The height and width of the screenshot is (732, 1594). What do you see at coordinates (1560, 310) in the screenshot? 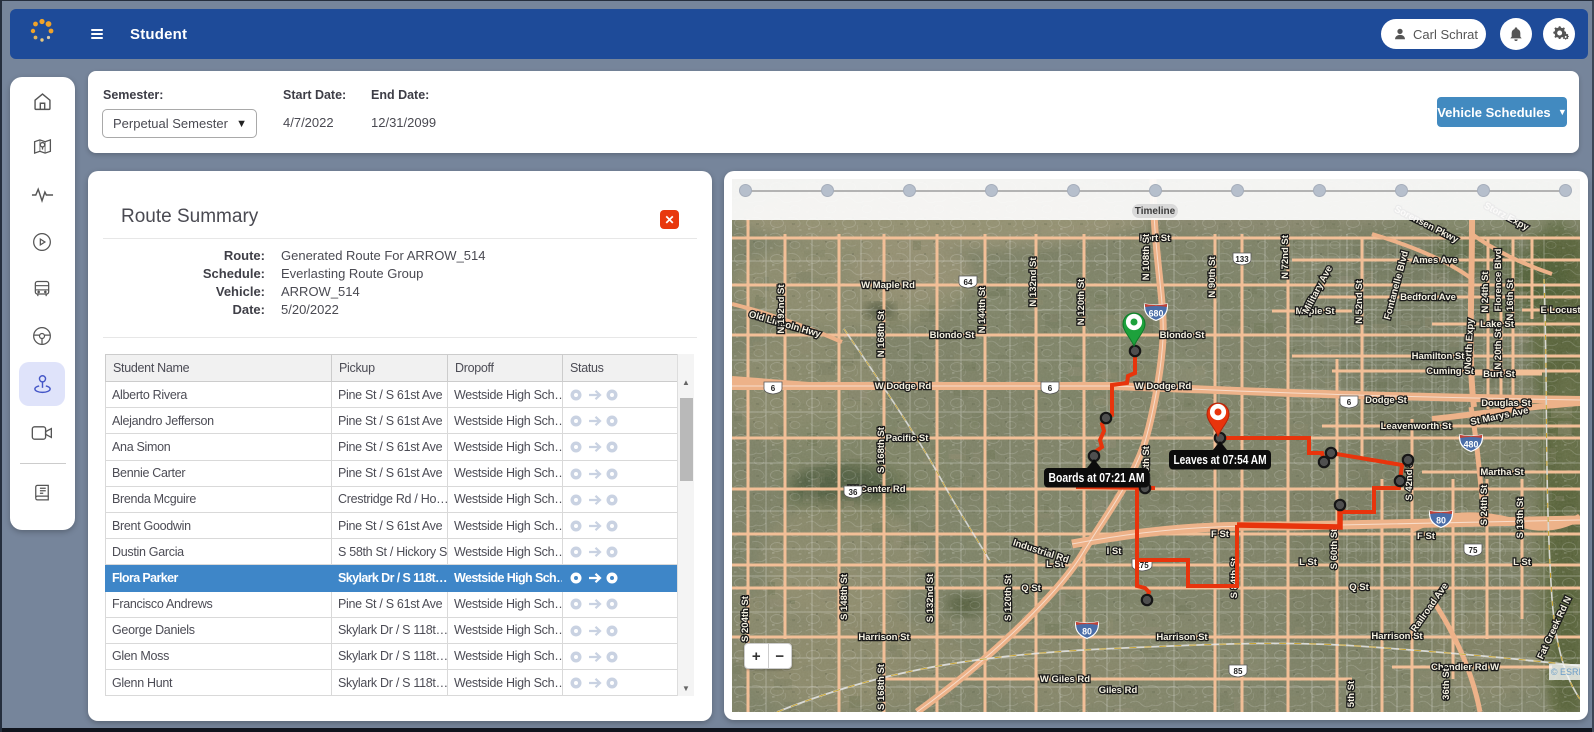
I see `svg-text: E Locust S` at bounding box center [1560, 310].